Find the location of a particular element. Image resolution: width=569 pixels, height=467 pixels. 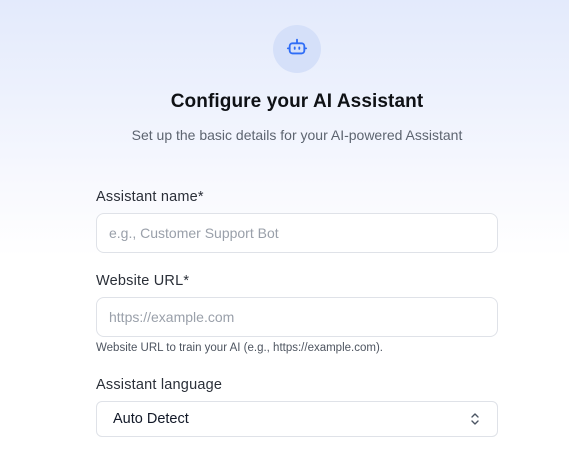

website-url-label: Website URL* is located at coordinates (143, 281).